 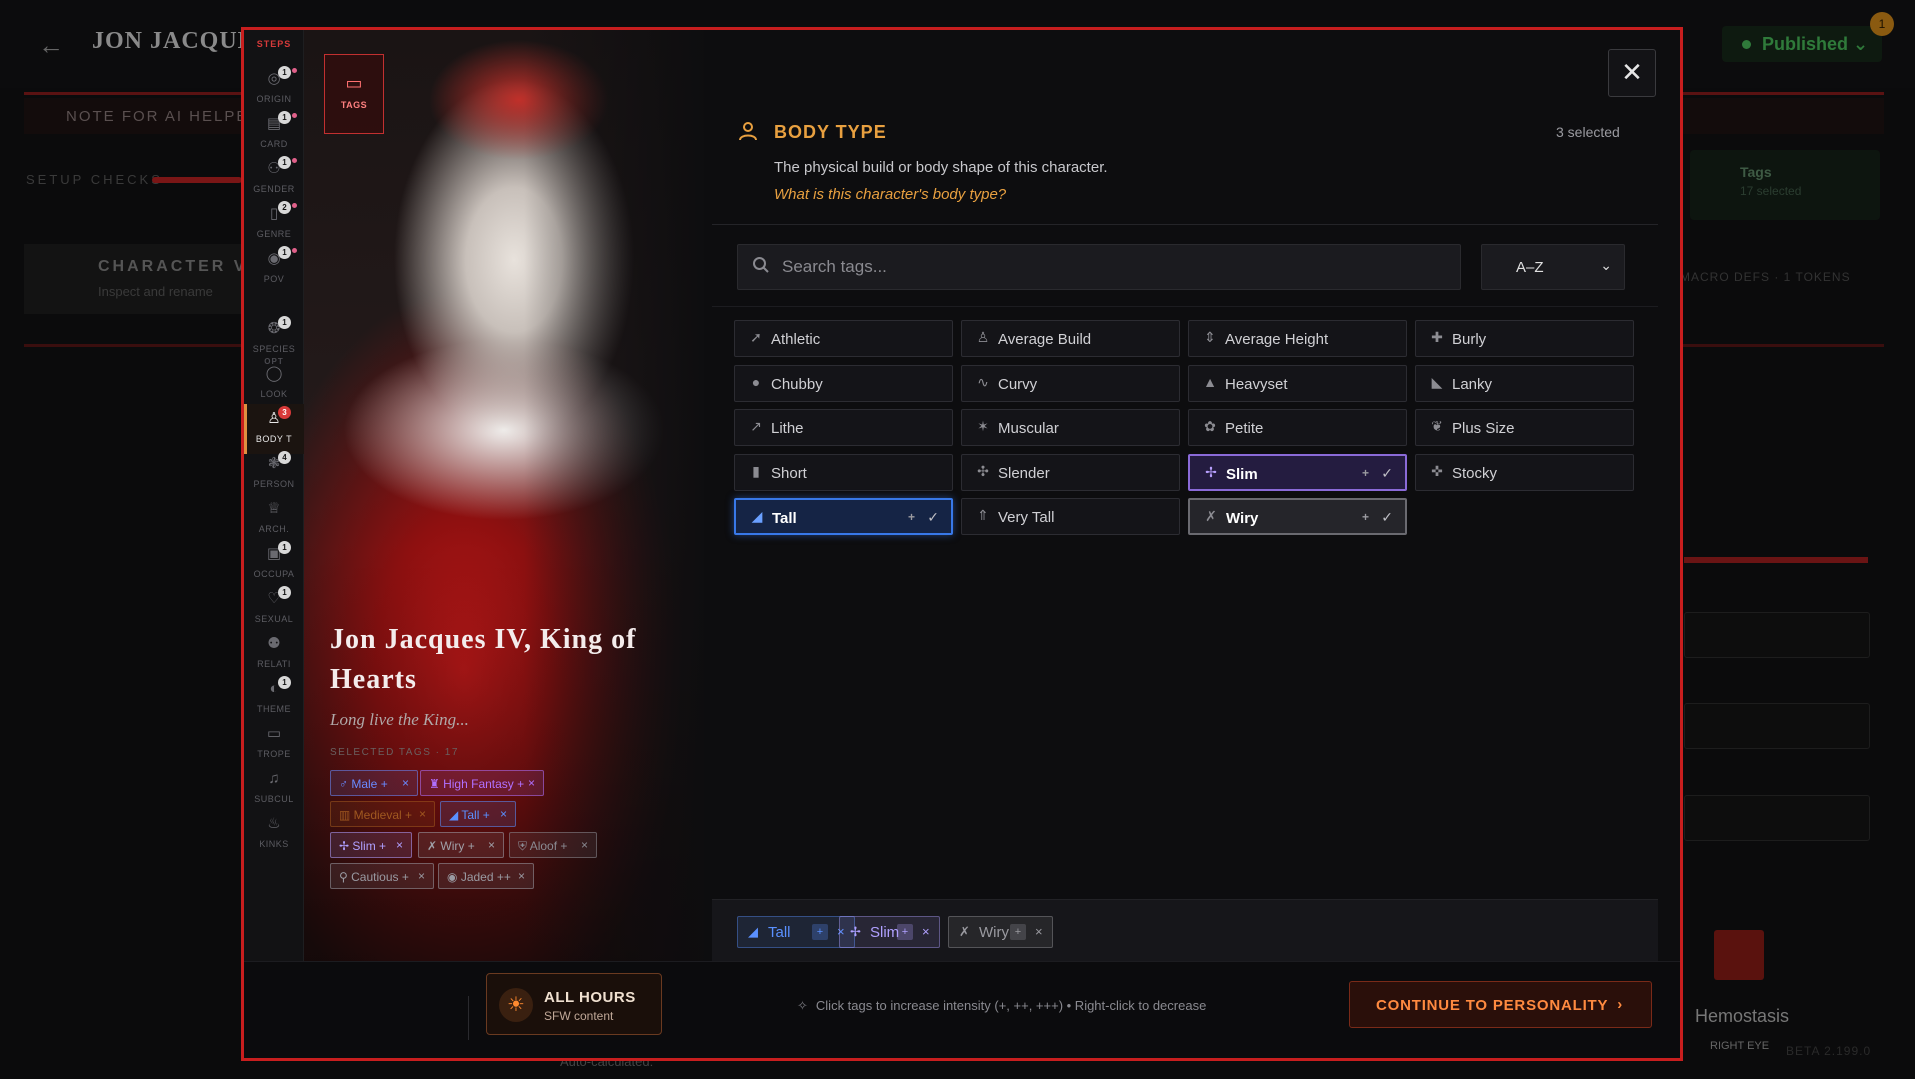 What do you see at coordinates (371, 845) in the screenshot?
I see `portrait-tag: ✢ Slim + ×` at bounding box center [371, 845].